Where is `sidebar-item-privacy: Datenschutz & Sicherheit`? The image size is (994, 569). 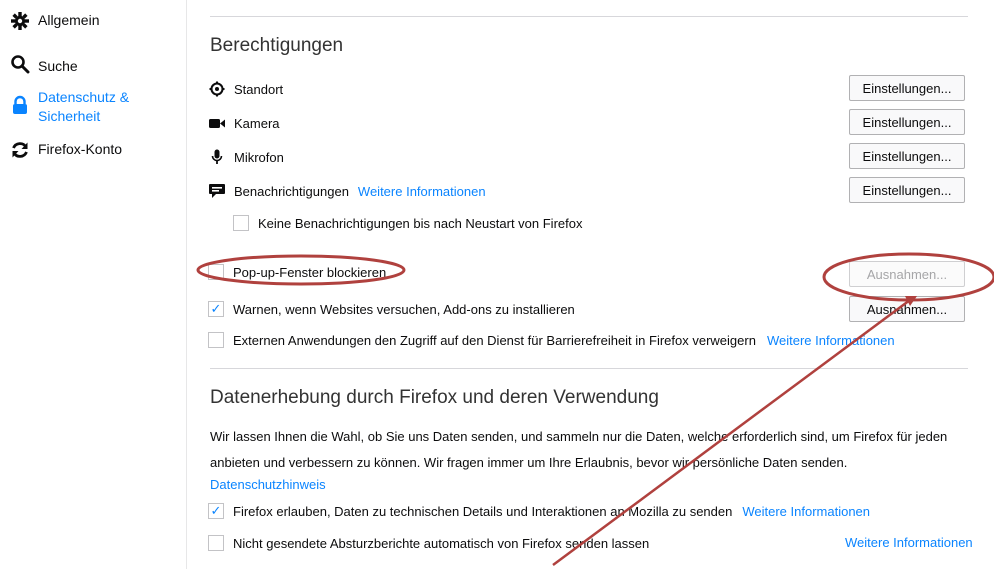
sidebar-item-privacy: Datenschutz & Sicherheit is located at coordinates (69, 107).